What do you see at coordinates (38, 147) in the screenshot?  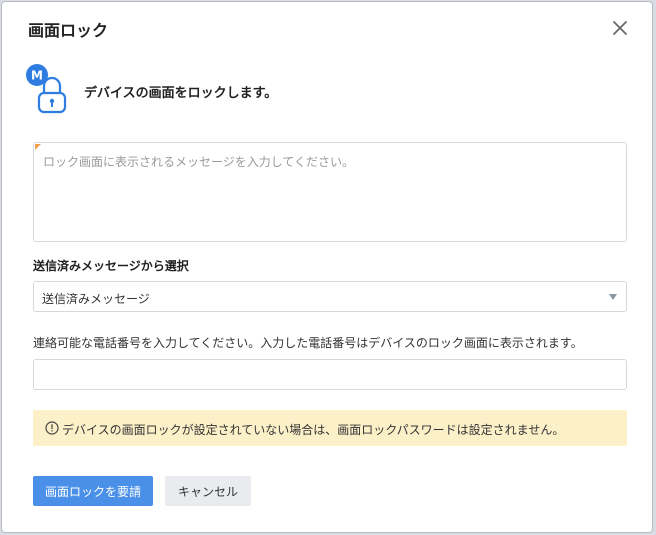 I see `required-corner-mark` at bounding box center [38, 147].